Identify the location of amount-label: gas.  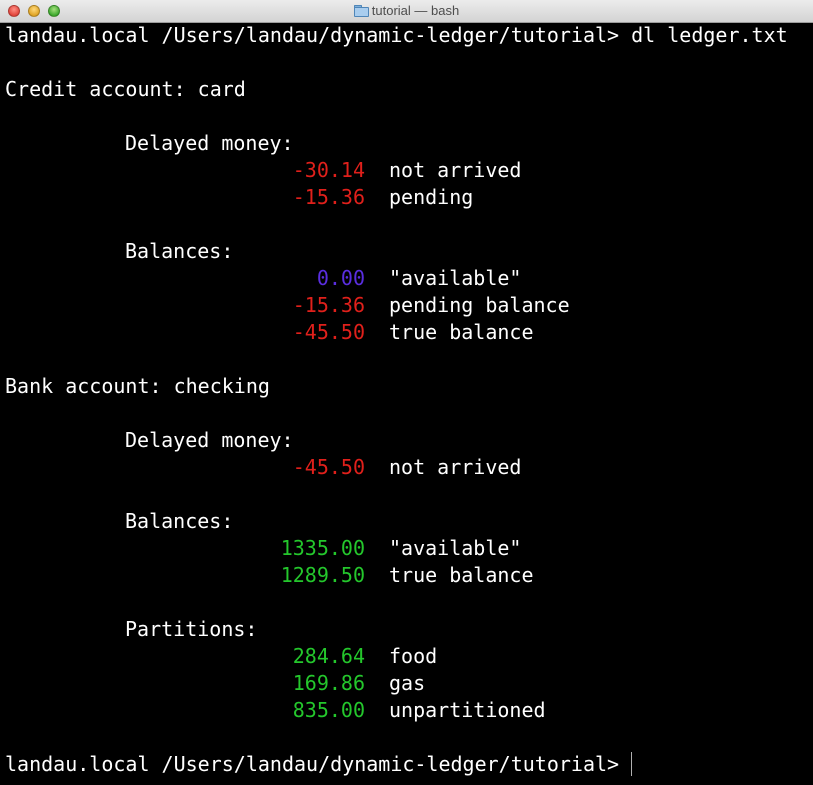
(407, 683).